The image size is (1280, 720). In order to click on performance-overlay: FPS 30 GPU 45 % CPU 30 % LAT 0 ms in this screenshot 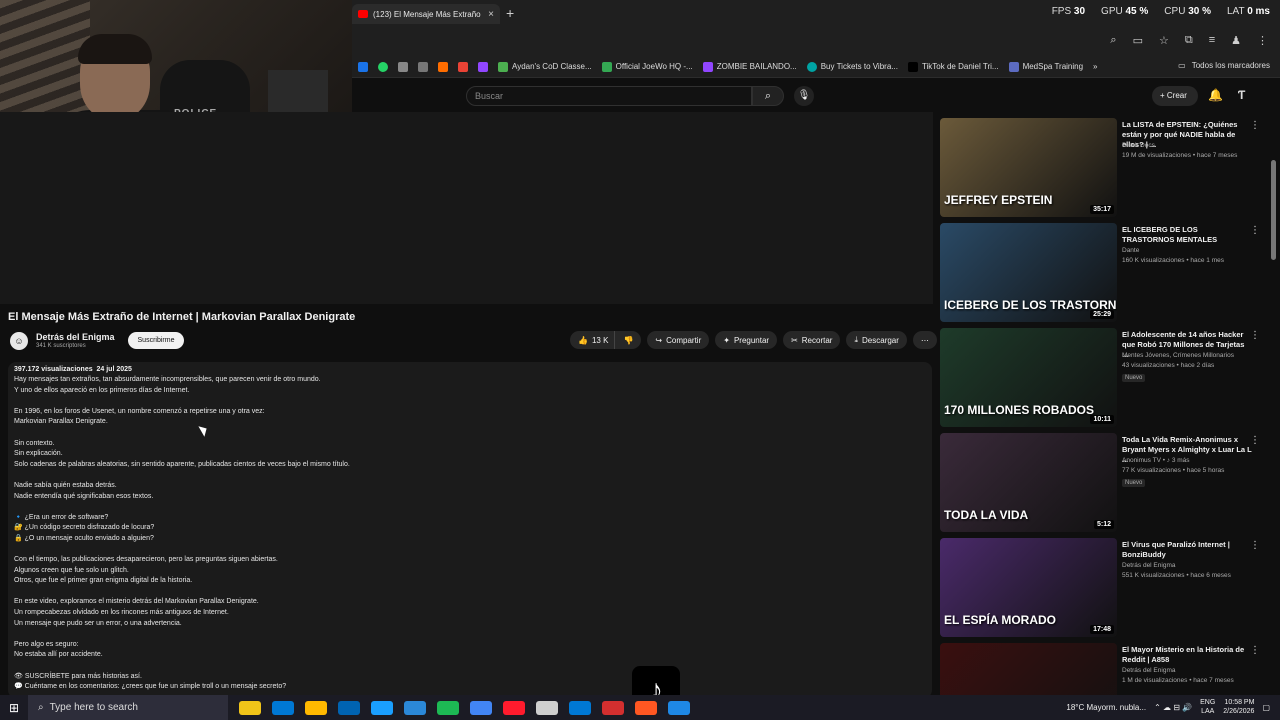, I will do `click(1161, 11)`.